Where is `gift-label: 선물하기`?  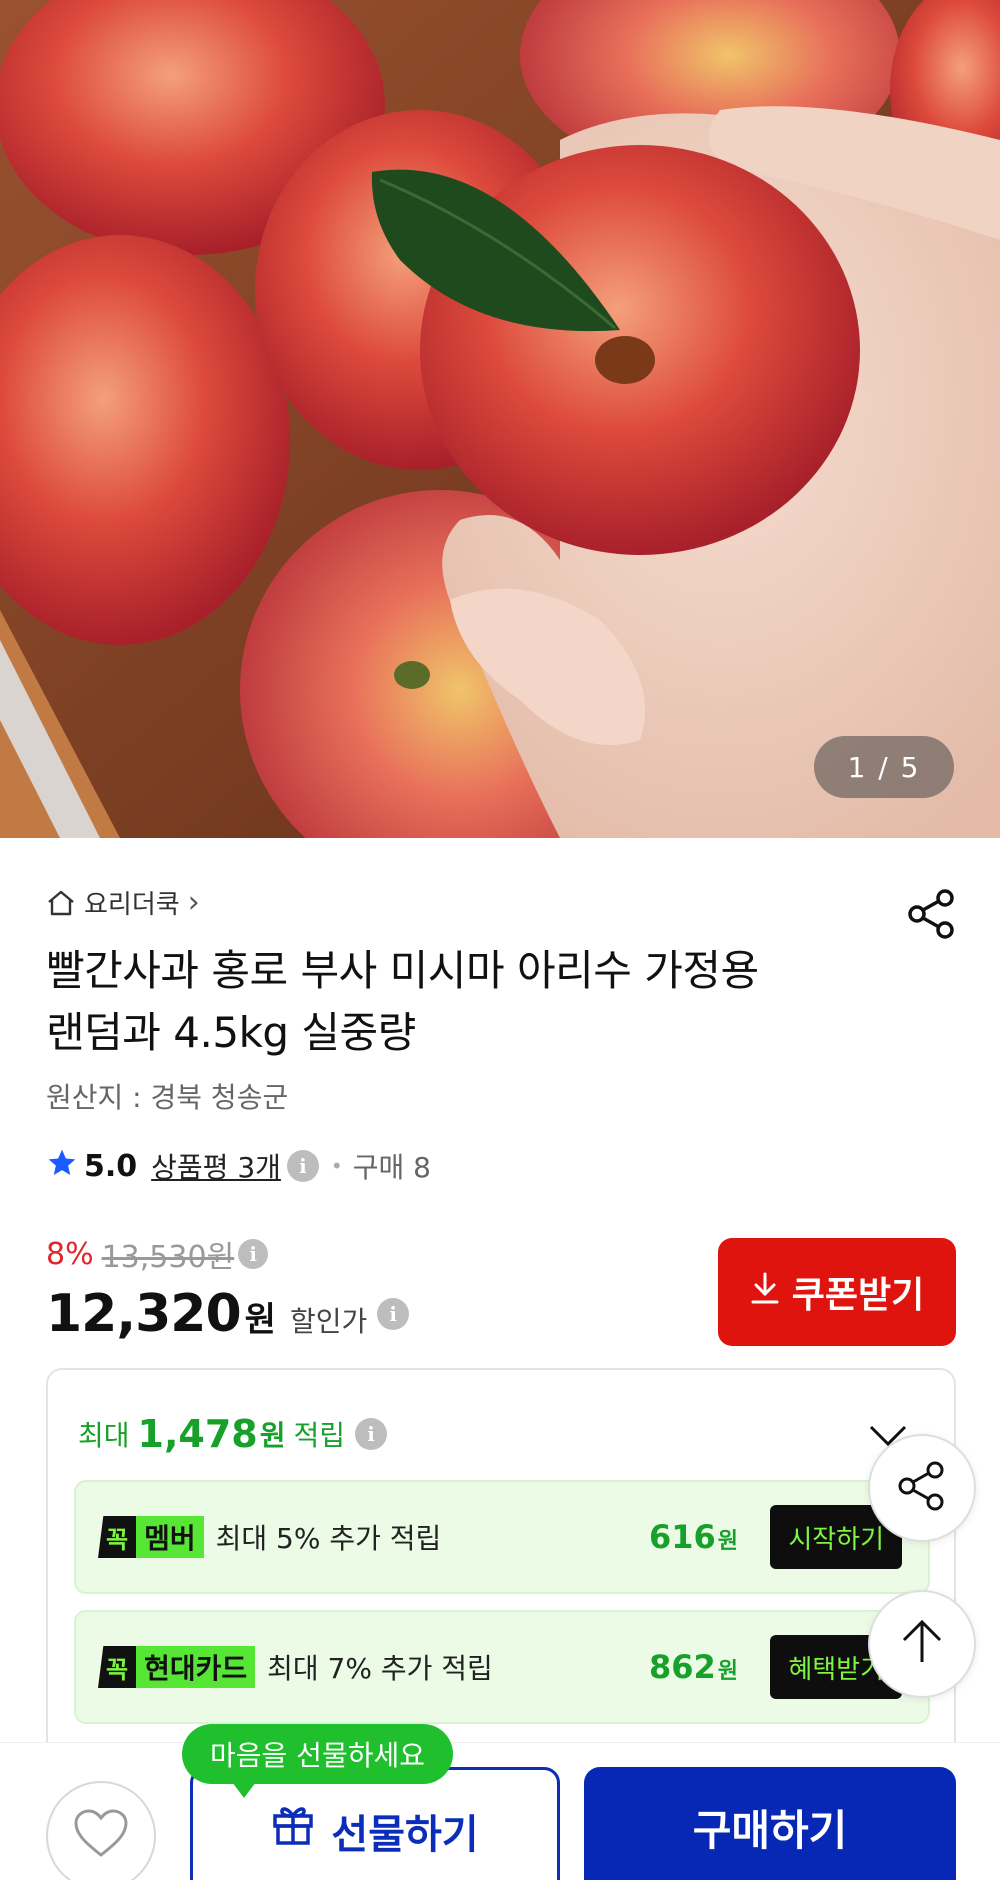
gift-label: 선물하기 is located at coordinates (405, 1835).